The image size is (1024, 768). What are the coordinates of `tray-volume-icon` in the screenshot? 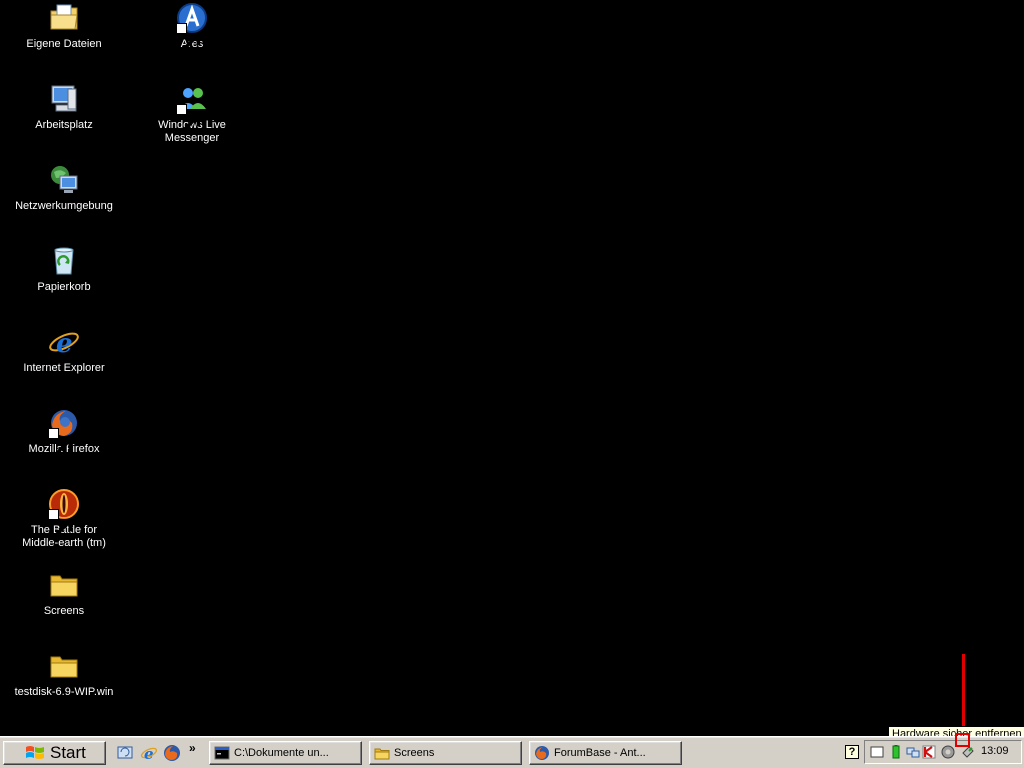 It's located at (948, 752).